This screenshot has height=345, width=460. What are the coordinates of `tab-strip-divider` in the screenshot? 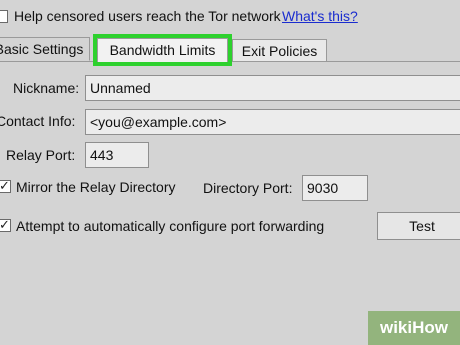 It's located at (230, 61).